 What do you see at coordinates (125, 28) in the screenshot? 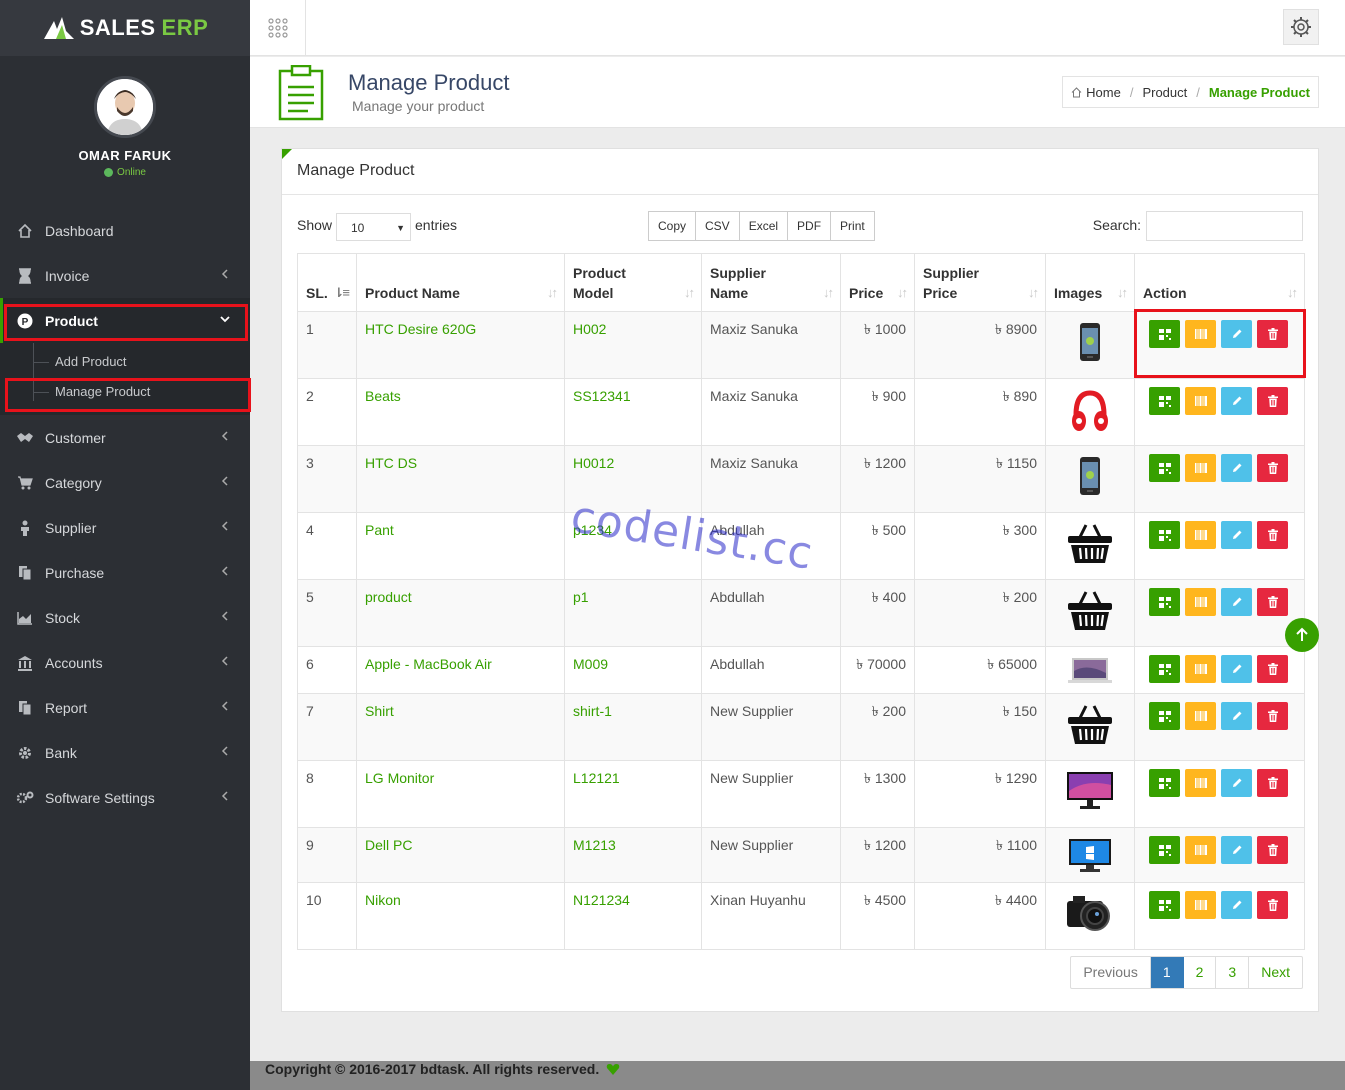
I see `app-logo: SALES ERP` at bounding box center [125, 28].